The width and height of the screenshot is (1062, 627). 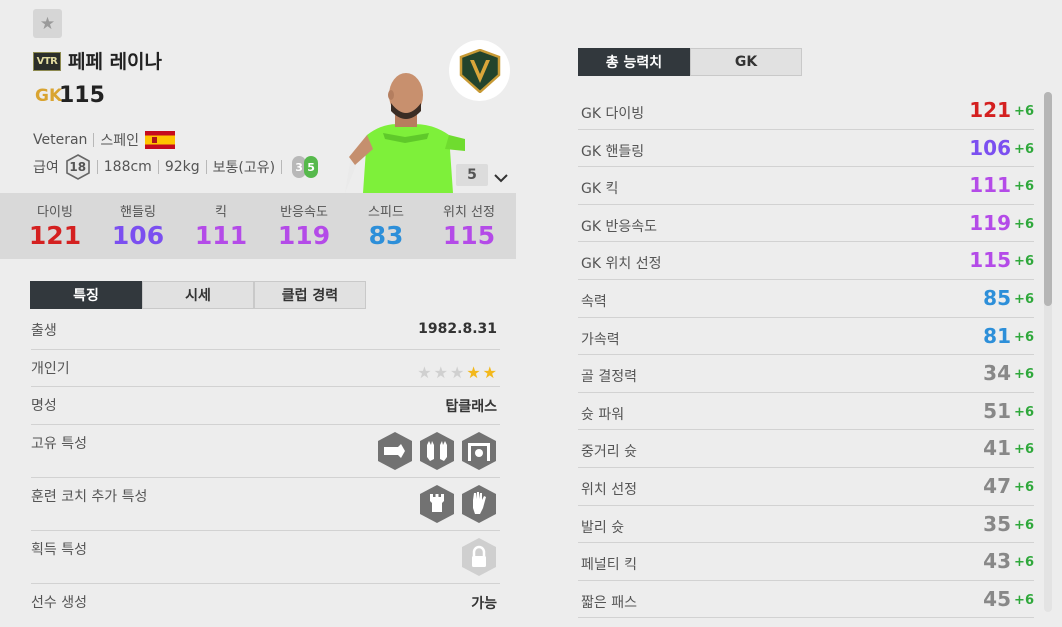 I want to click on club-emblem-icon, so click(x=479, y=70).